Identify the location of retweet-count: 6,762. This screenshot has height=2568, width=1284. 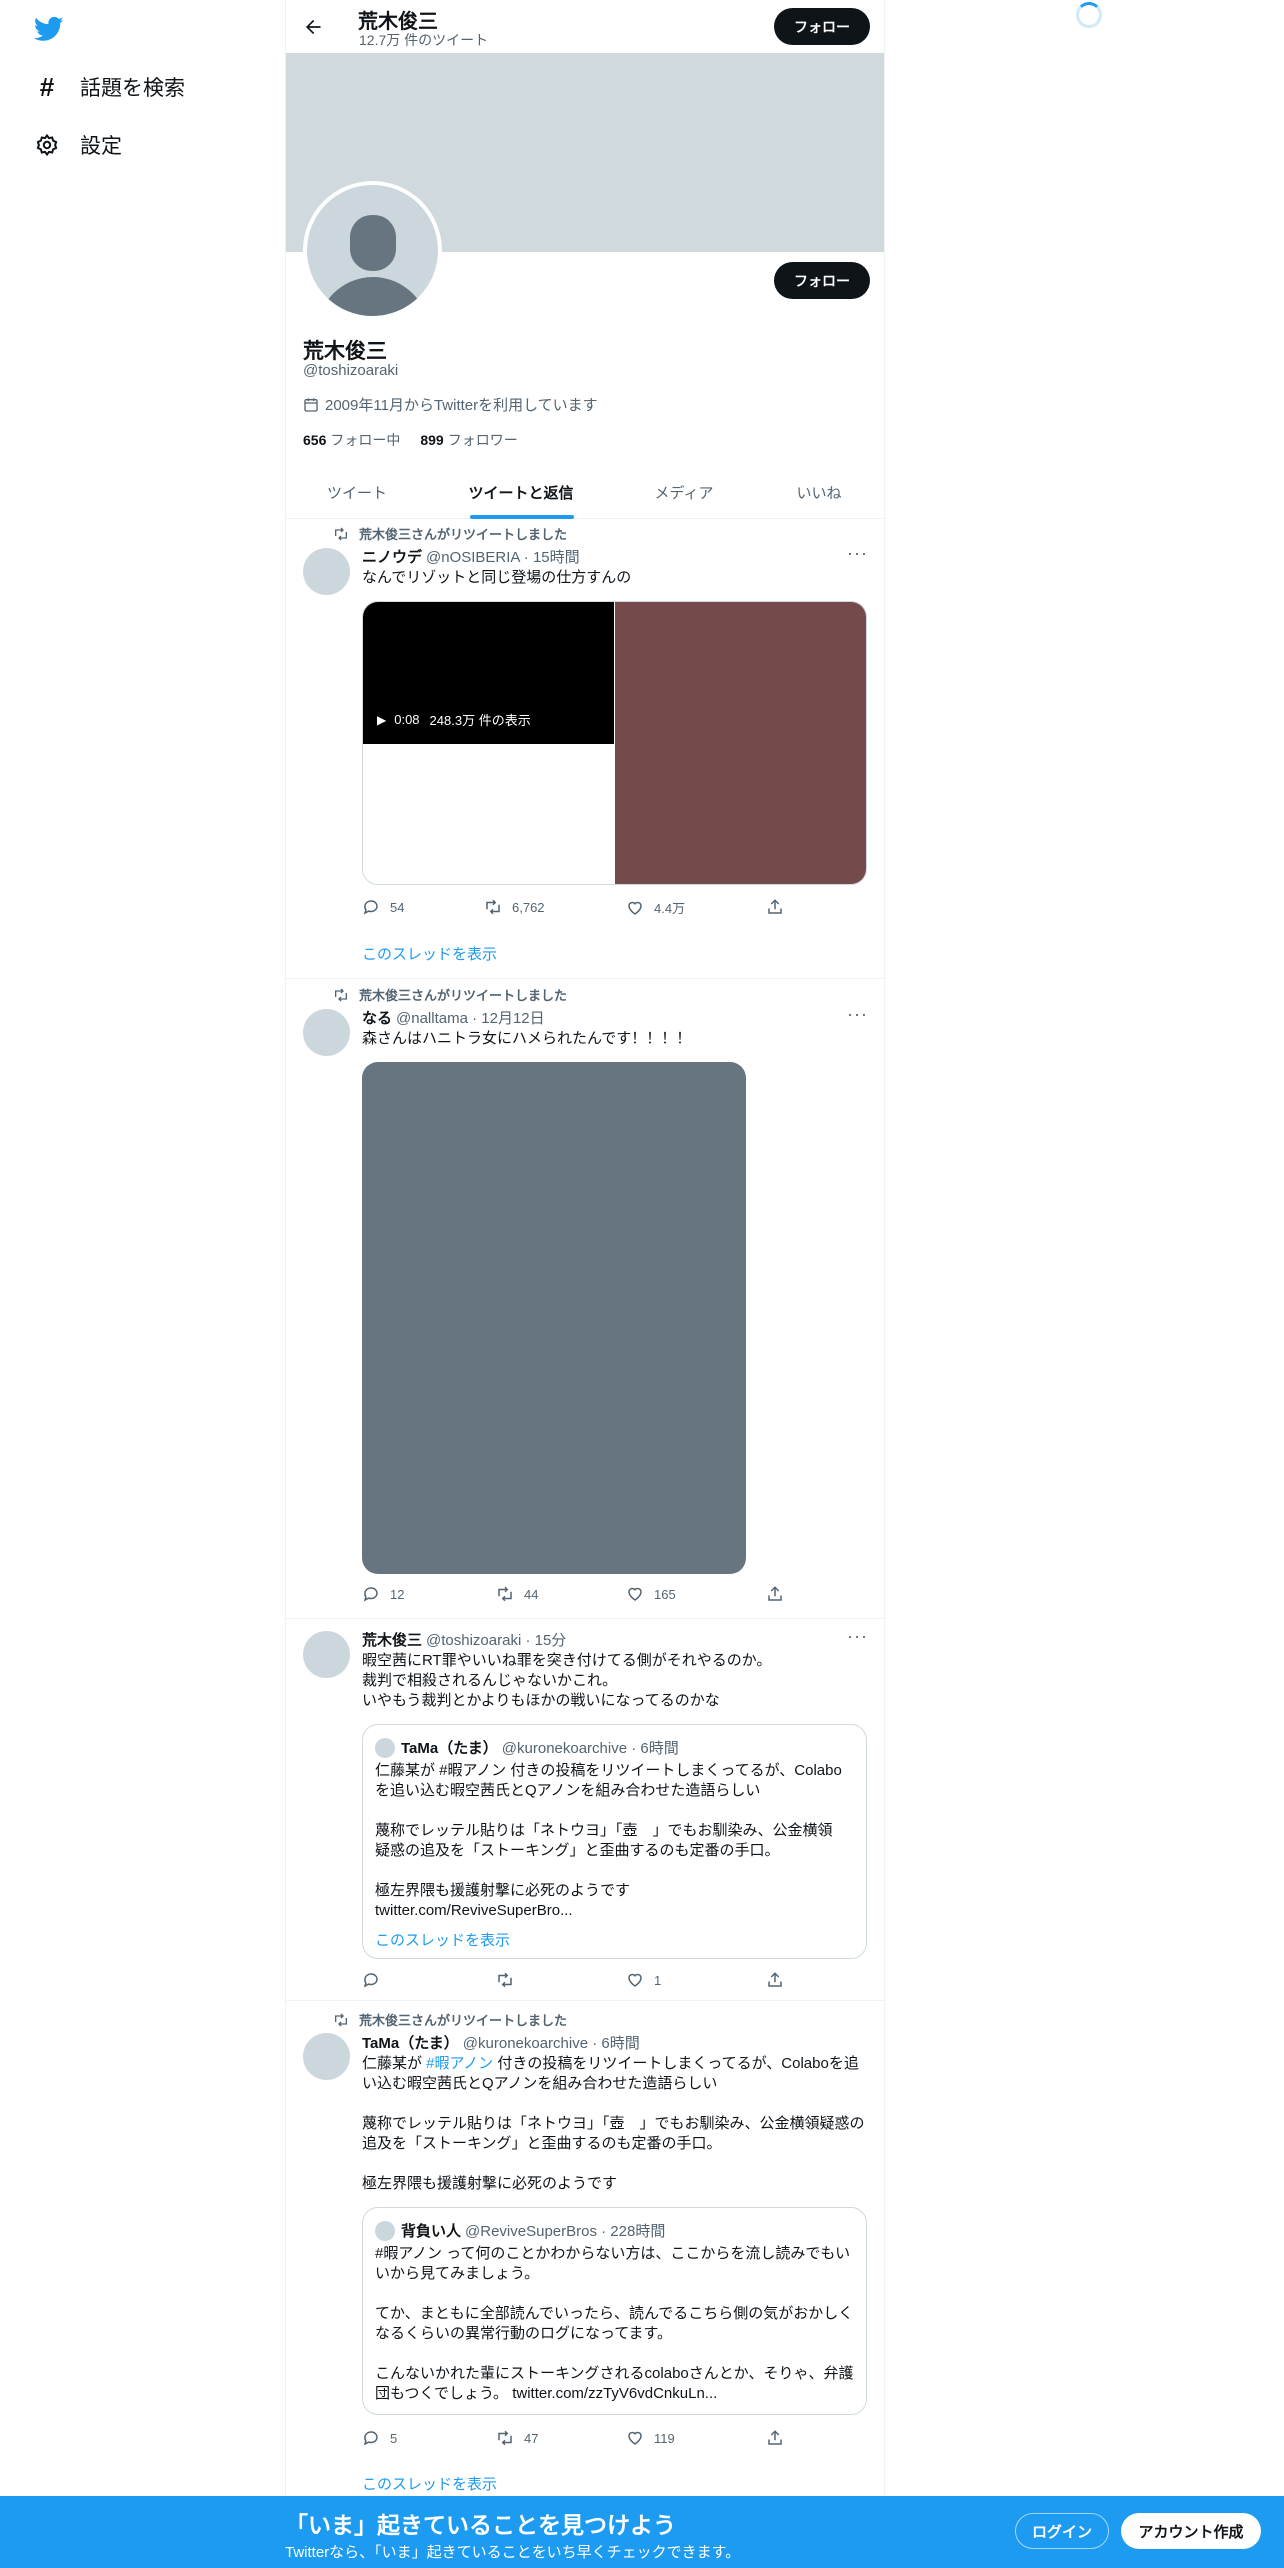
(528, 907).